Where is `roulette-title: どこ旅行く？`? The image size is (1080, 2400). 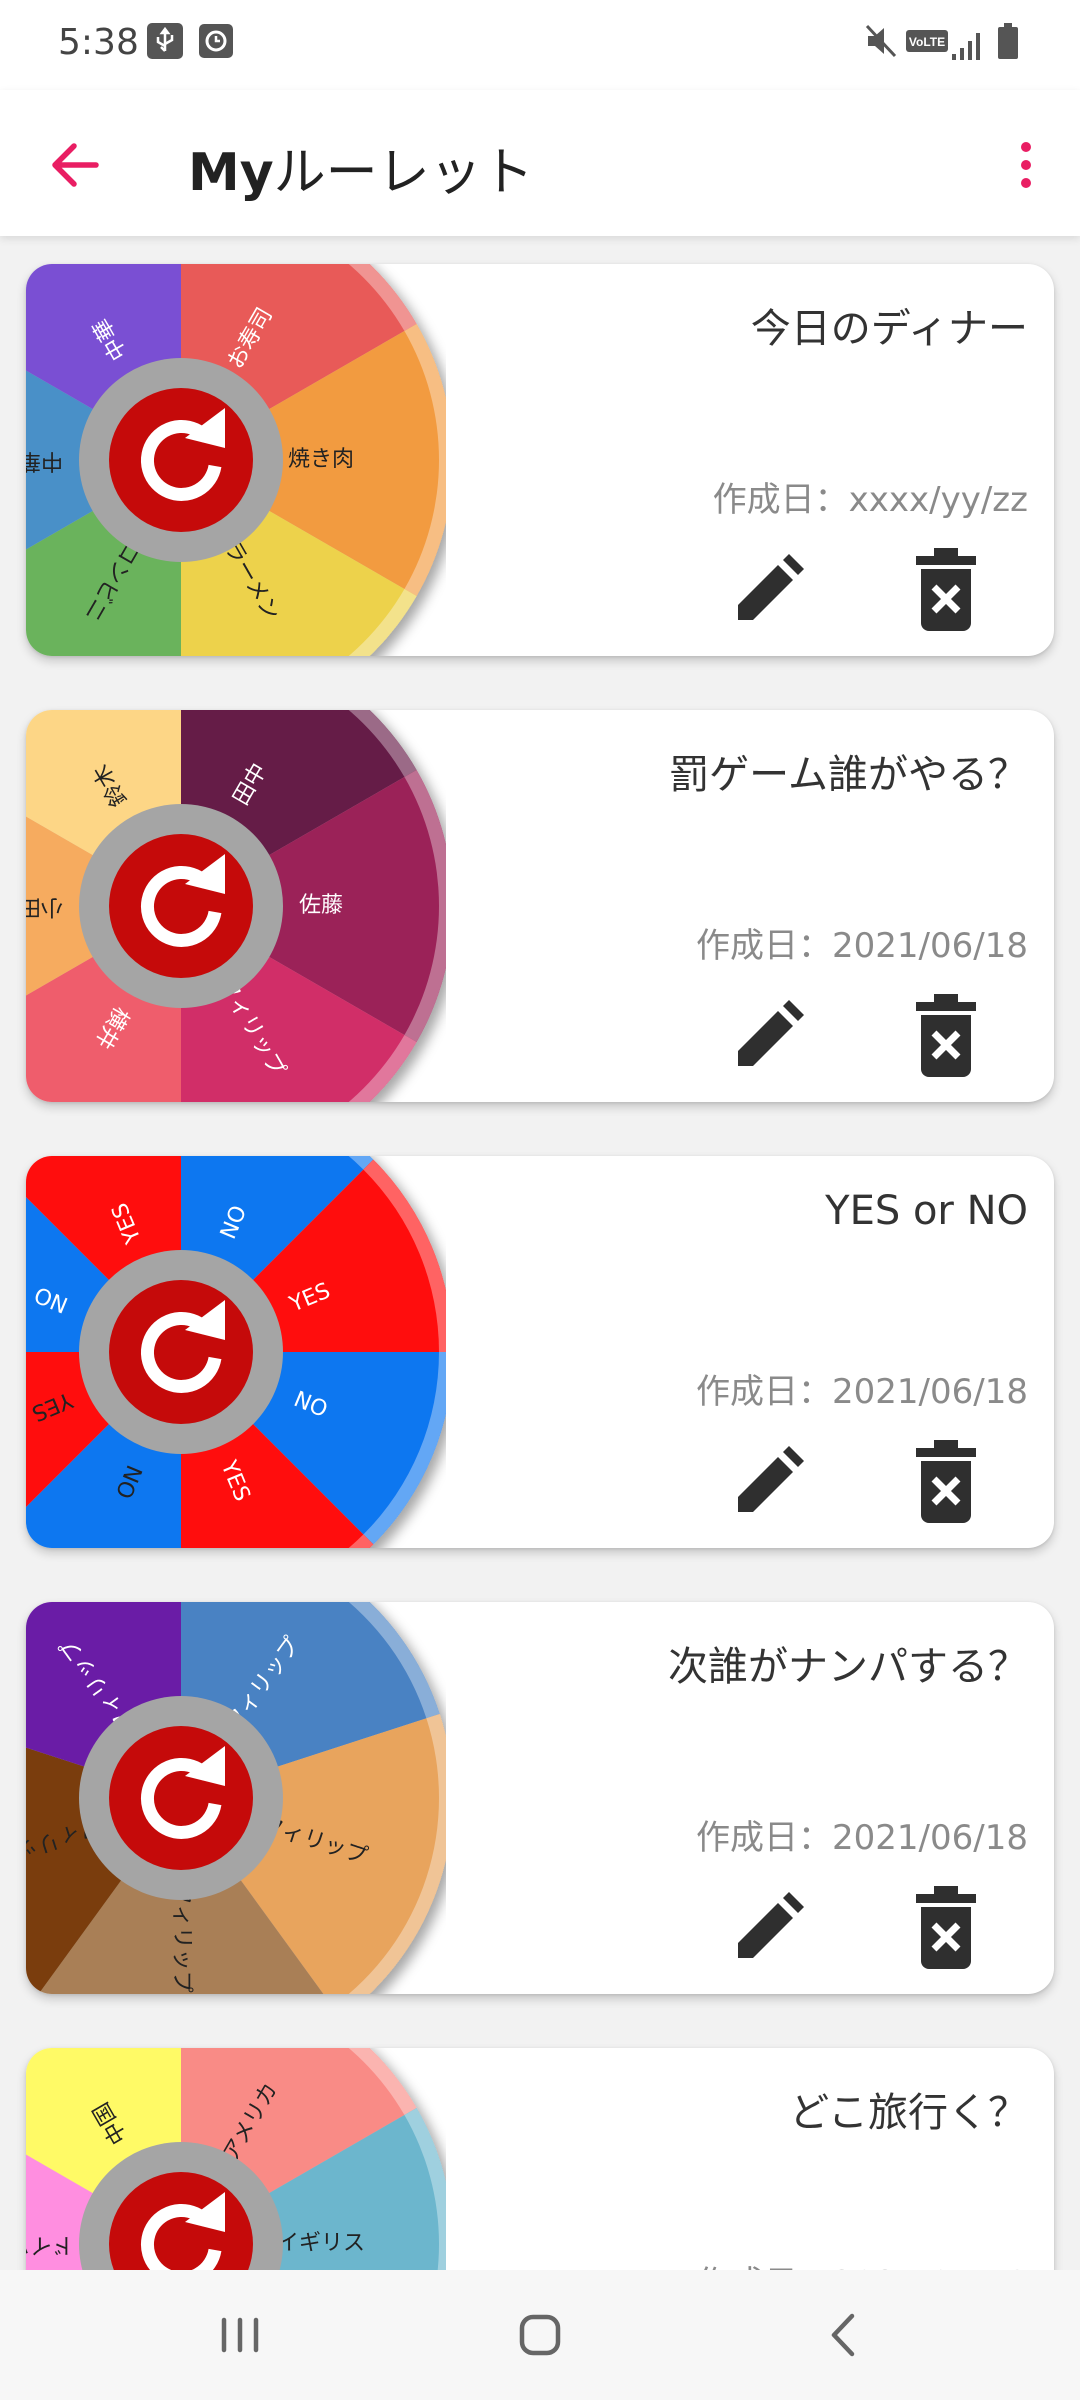
roulette-title: どこ旅行く？ is located at coordinates (908, 2113).